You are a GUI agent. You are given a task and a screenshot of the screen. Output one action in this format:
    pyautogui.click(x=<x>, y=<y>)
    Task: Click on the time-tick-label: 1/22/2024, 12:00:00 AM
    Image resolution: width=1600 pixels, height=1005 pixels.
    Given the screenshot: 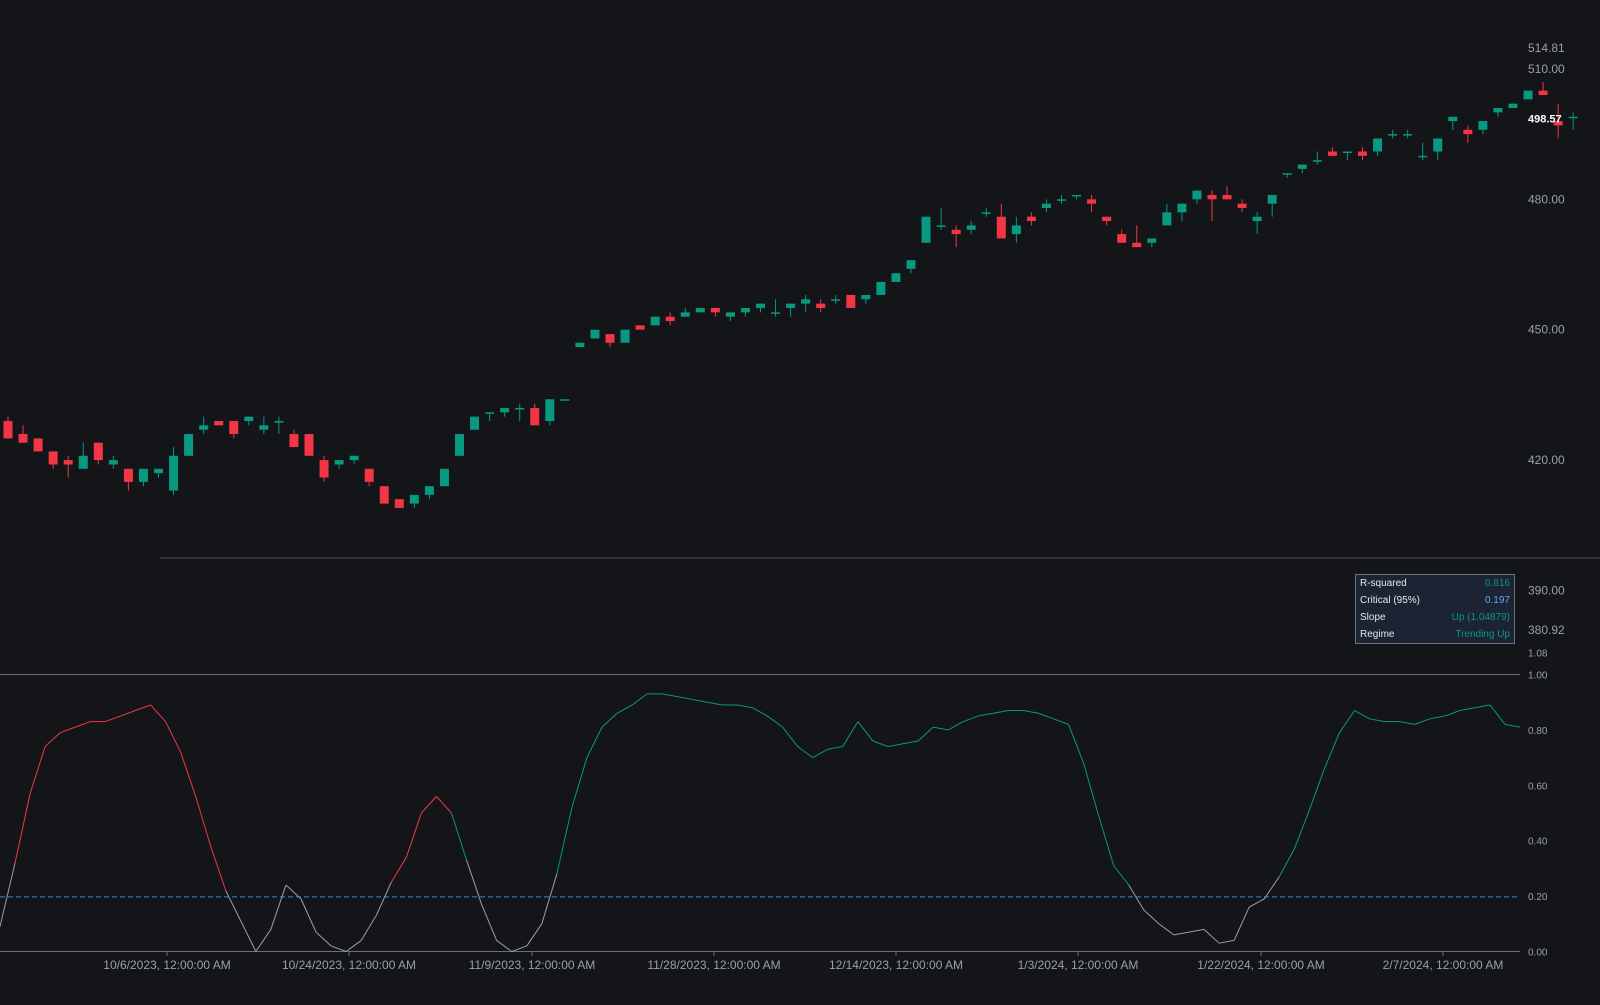 What is the action you would take?
    pyautogui.click(x=1260, y=965)
    